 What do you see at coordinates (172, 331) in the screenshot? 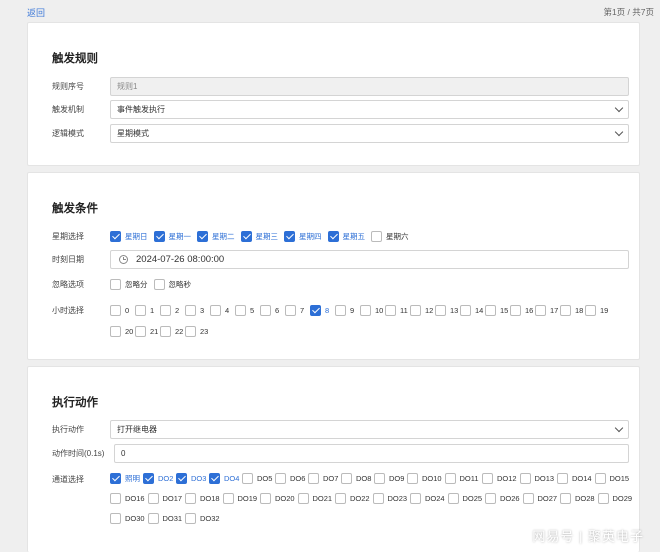
I see `hour-checkbox: 22` at bounding box center [172, 331].